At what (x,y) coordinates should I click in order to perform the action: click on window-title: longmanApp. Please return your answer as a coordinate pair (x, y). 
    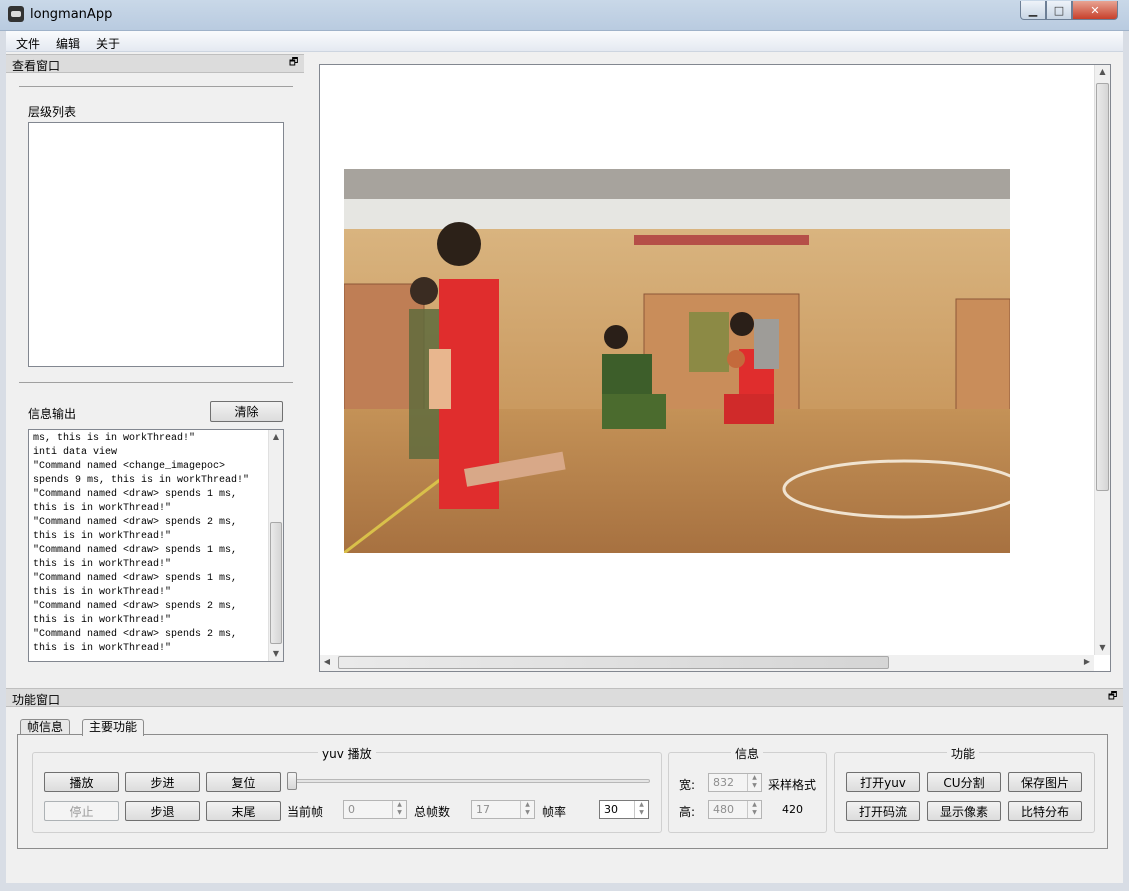
    Looking at the image, I should click on (71, 14).